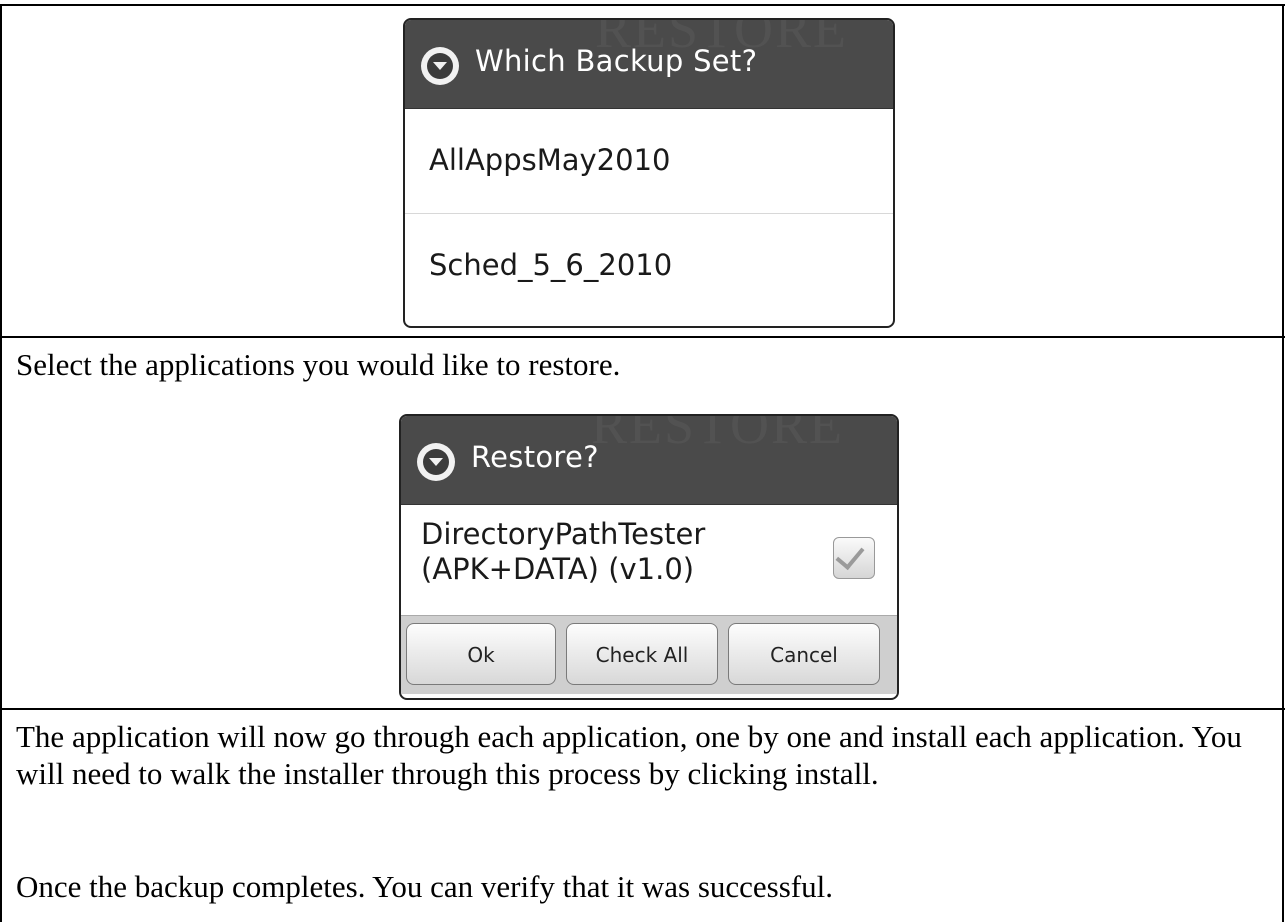  I want to click on dialog-header: RESTORE Which Backup Set?, so click(649, 64).